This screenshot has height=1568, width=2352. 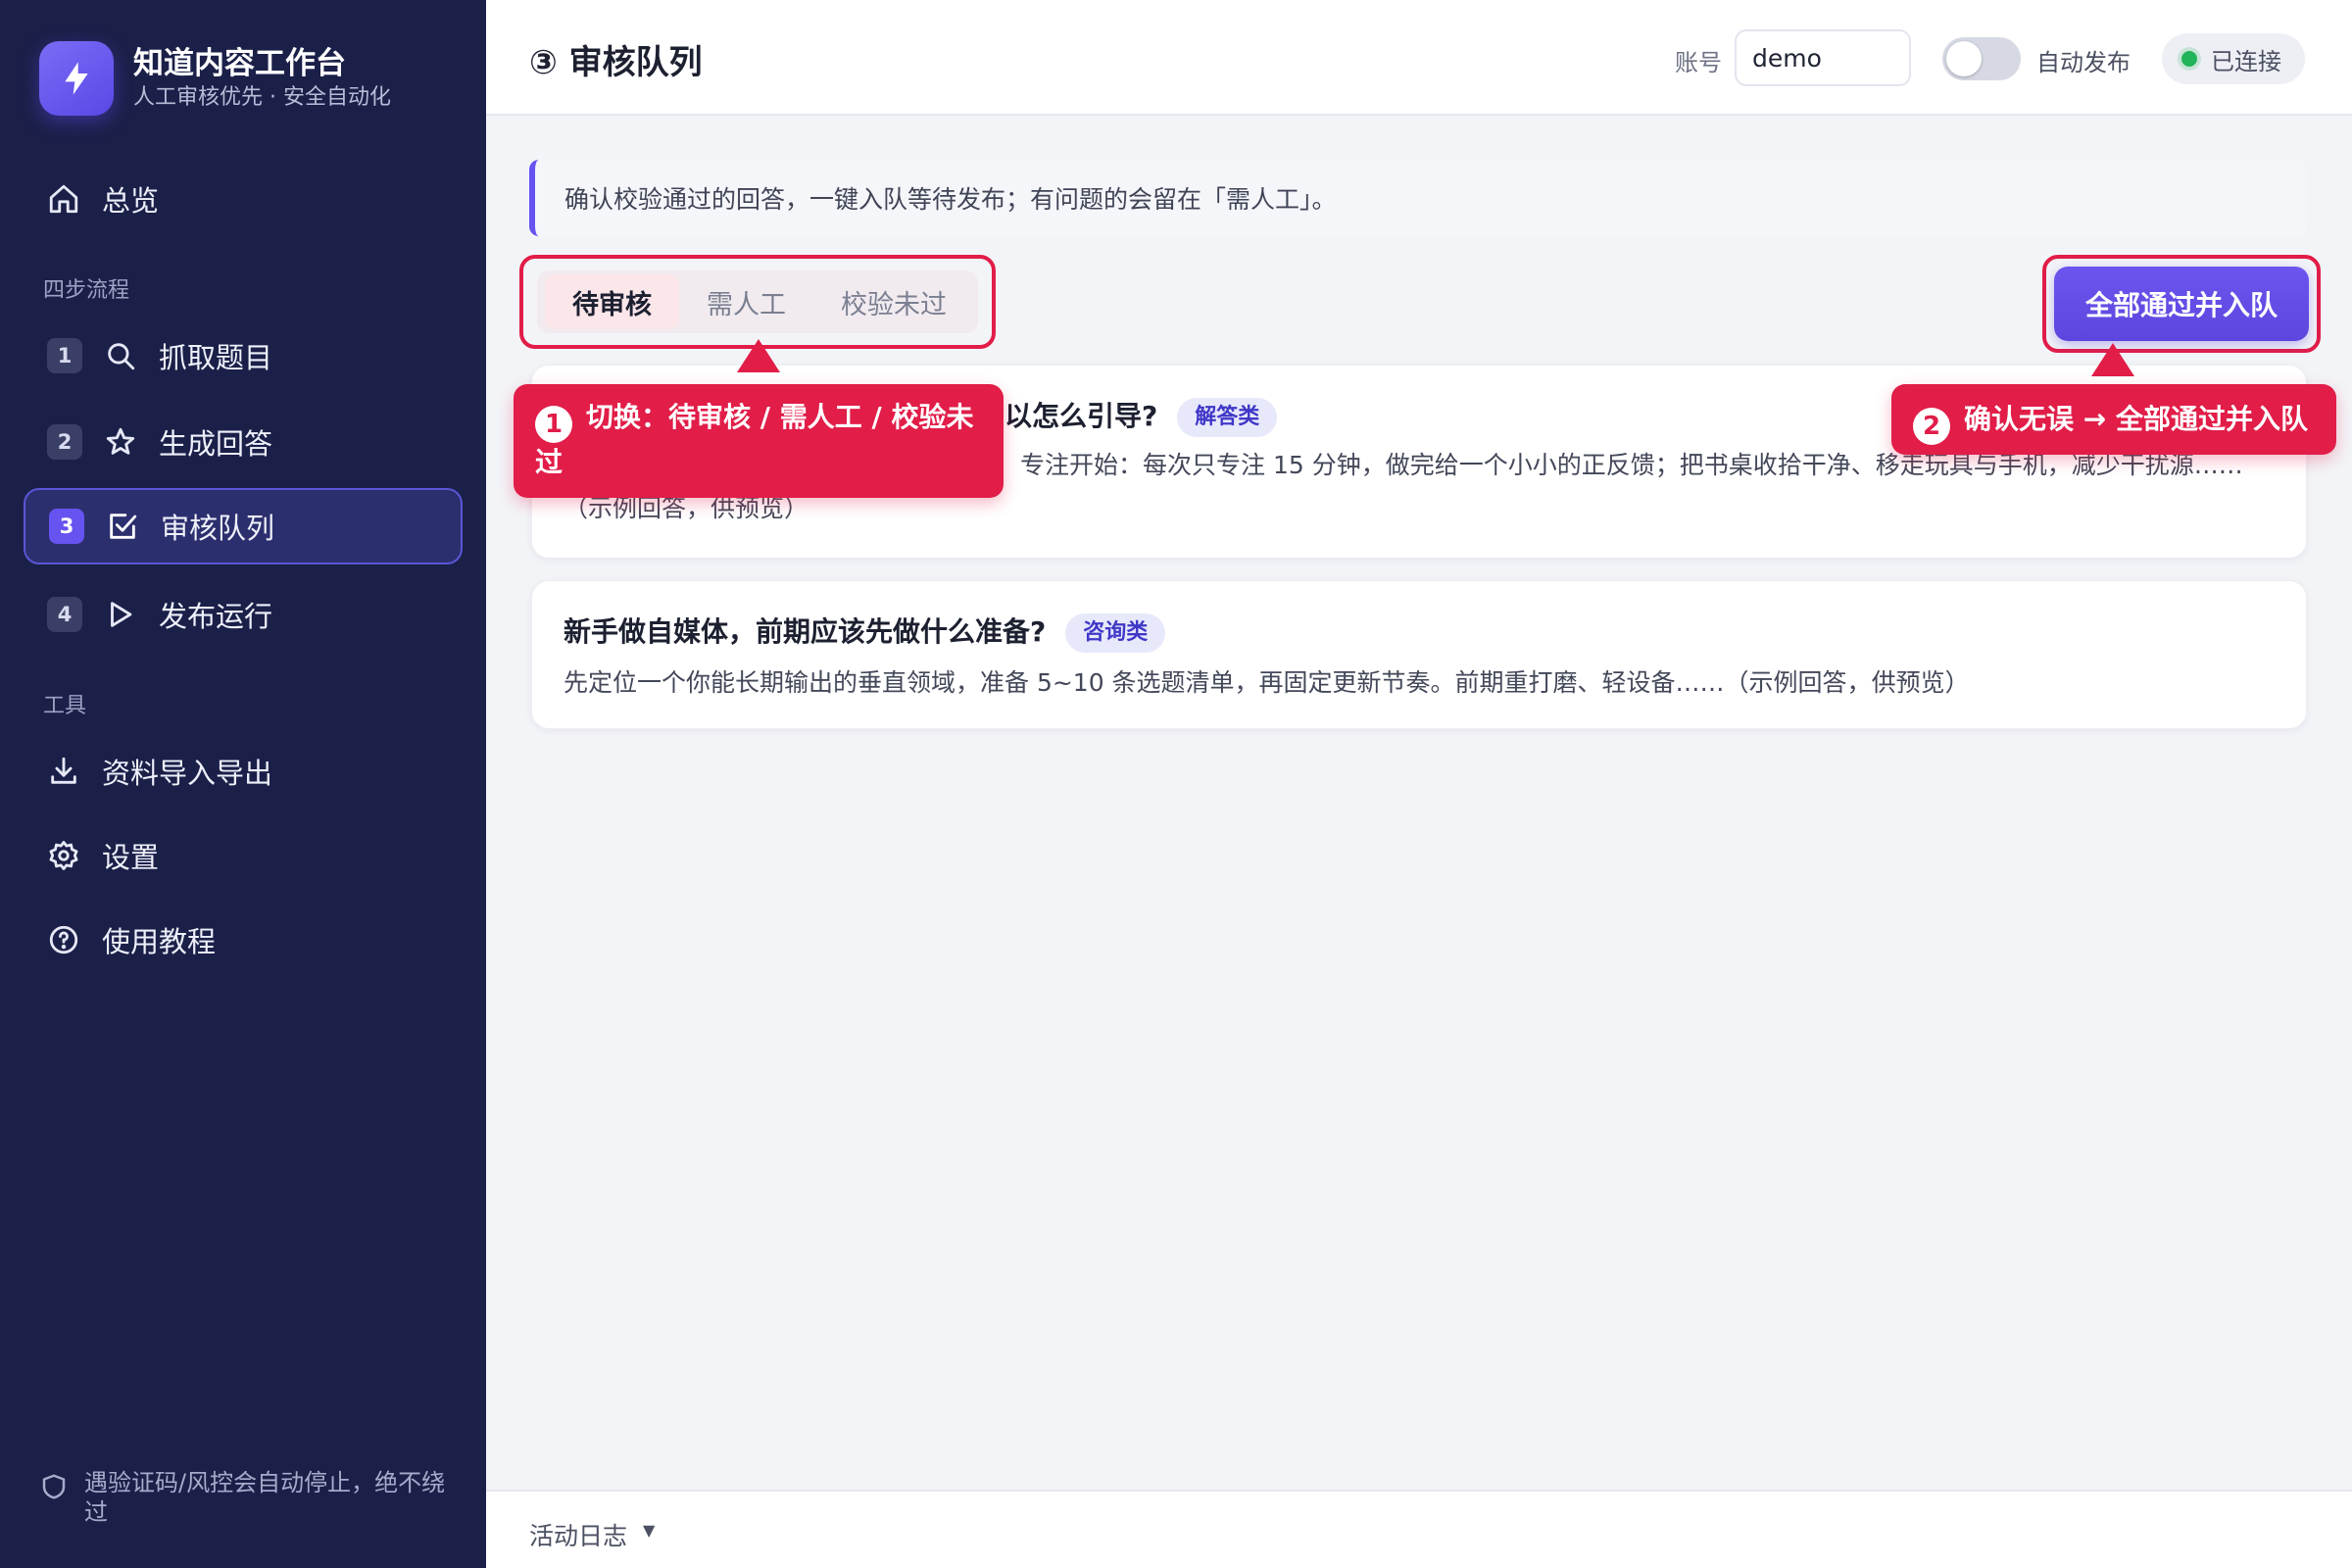 I want to click on info-notice: 确认校验通过的回答，一键入队等待发布；有问题的会留在「需人工」。, so click(x=1418, y=198).